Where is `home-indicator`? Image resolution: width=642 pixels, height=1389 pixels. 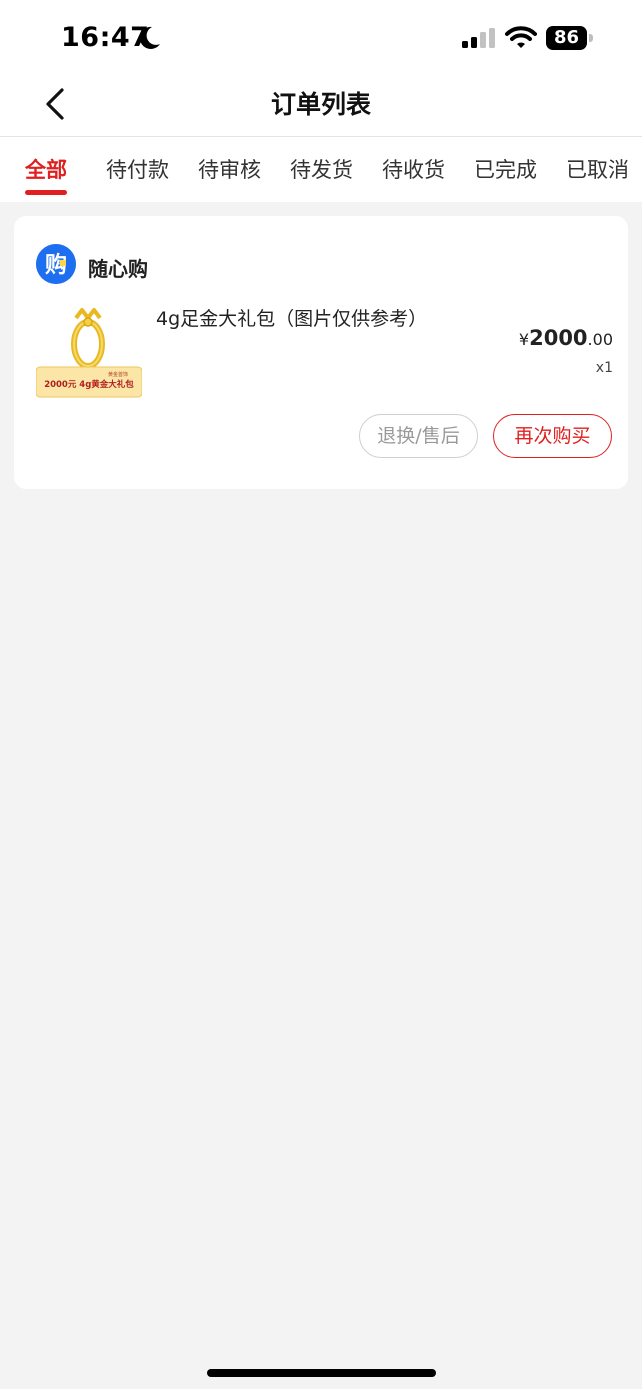 home-indicator is located at coordinates (321, 1373).